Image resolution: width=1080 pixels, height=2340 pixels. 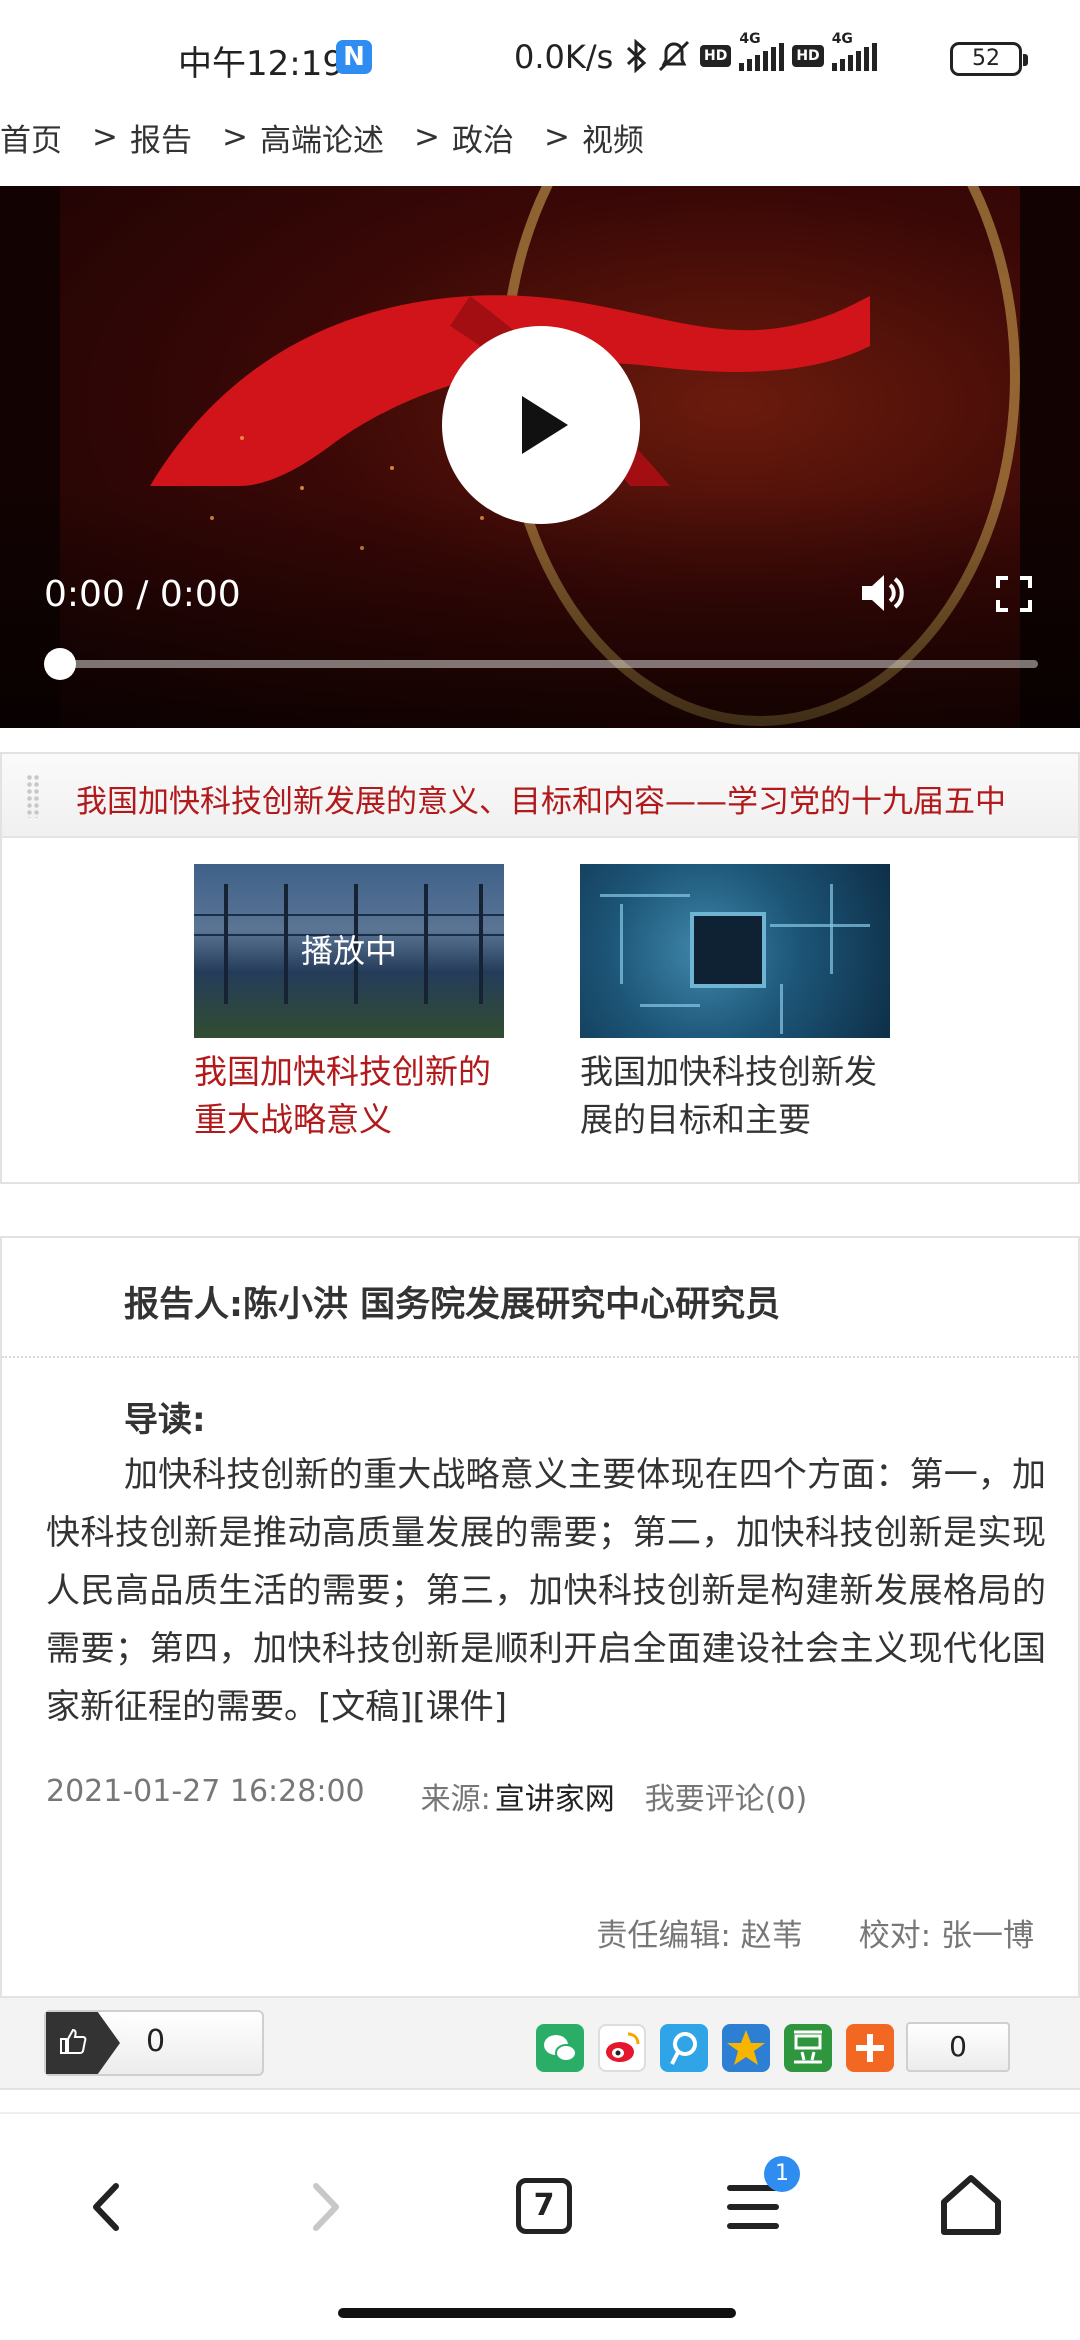 What do you see at coordinates (989, 59) in the screenshot?
I see `battery-icon: 52` at bounding box center [989, 59].